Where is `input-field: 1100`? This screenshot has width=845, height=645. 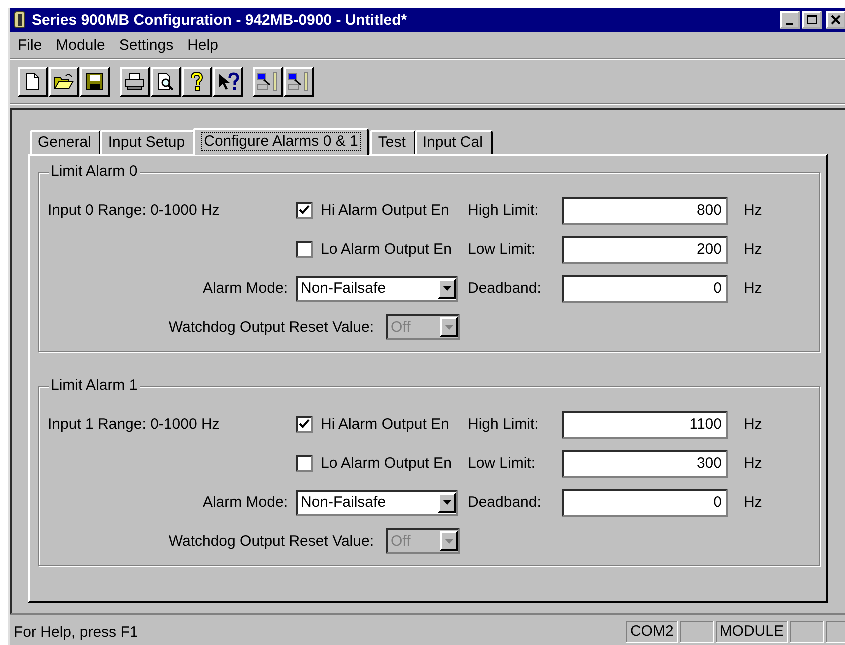 input-field: 1100 is located at coordinates (645, 424).